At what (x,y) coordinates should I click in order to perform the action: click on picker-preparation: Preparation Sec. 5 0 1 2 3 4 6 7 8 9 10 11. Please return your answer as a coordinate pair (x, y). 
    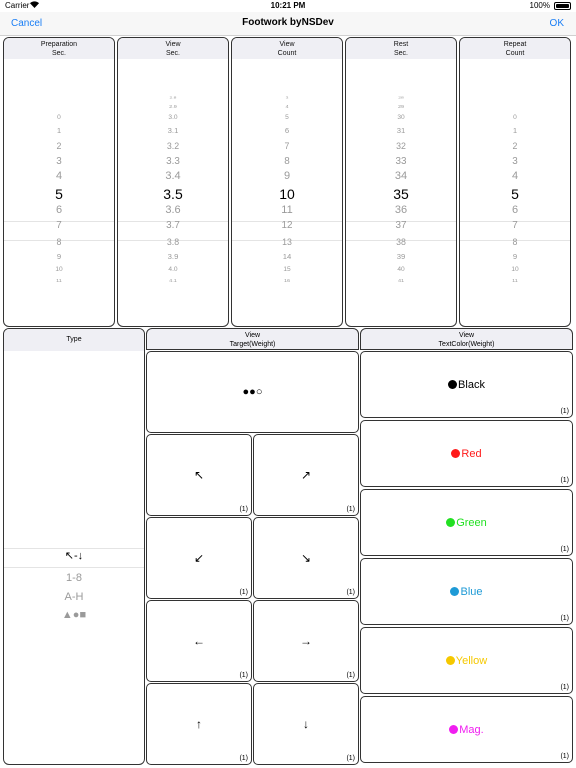
    Looking at the image, I should click on (59, 182).